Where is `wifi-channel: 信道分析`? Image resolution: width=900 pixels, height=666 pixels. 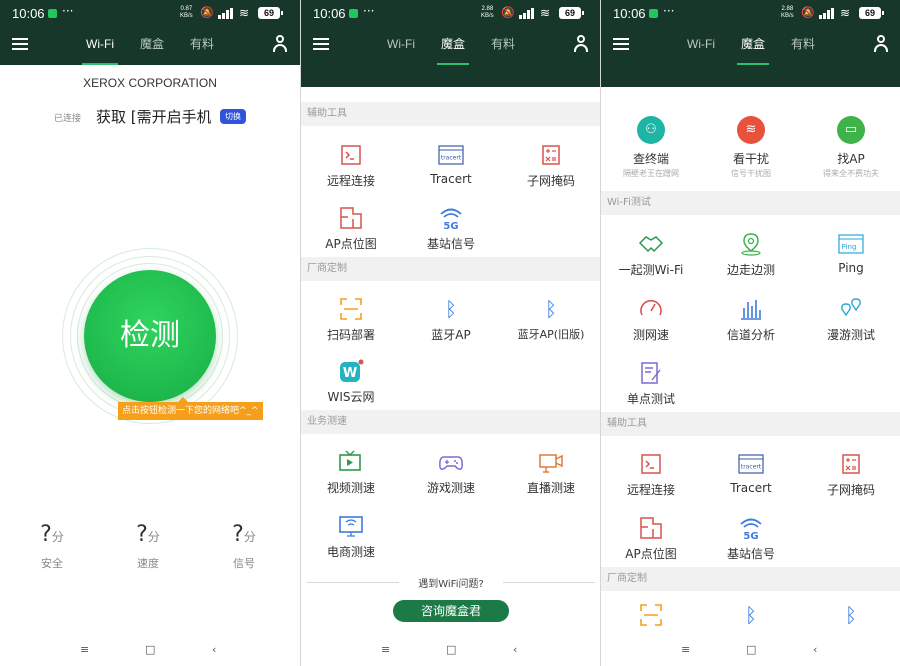 wifi-channel: 信道分析 is located at coordinates (751, 320).